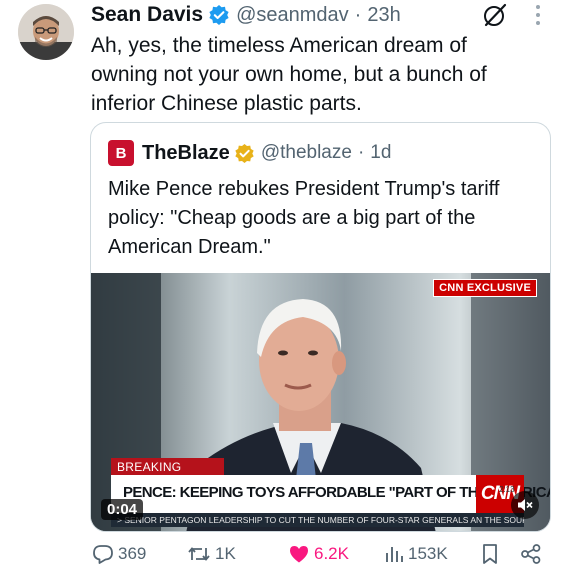 The width and height of the screenshot is (568, 569). Describe the element at coordinates (507, 489) in the screenshot. I see `ticker-time: 2:13` at that location.